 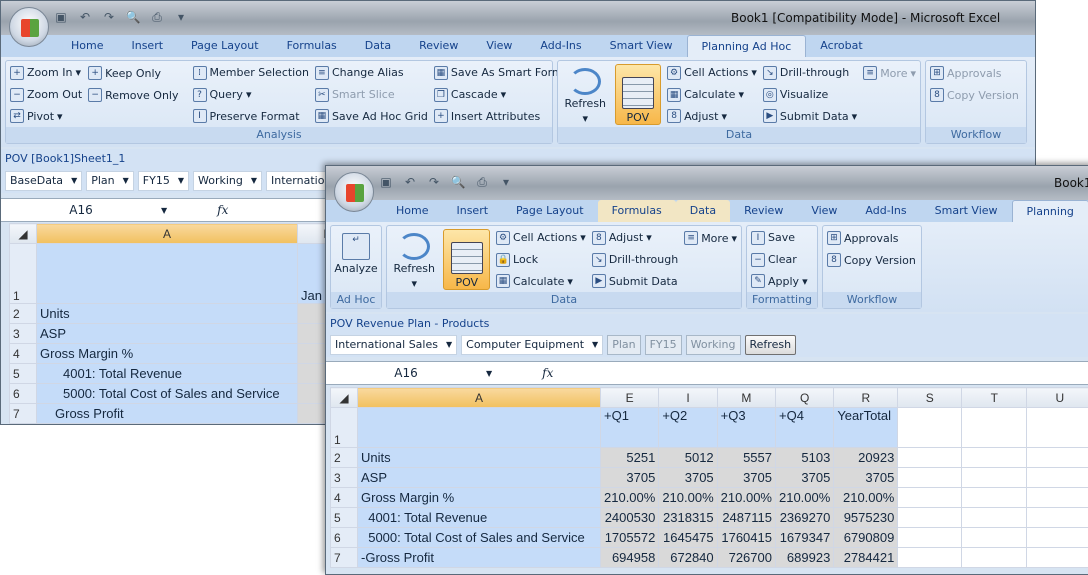 I want to click on row-label-cell: 4001: Total Revenue, so click(x=167, y=374).